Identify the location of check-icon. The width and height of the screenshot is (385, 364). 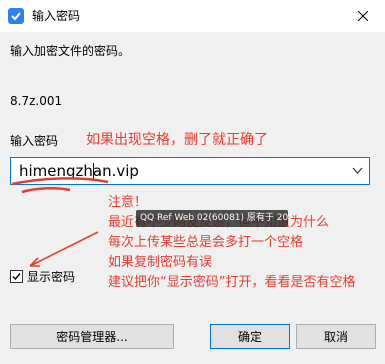
(16, 277).